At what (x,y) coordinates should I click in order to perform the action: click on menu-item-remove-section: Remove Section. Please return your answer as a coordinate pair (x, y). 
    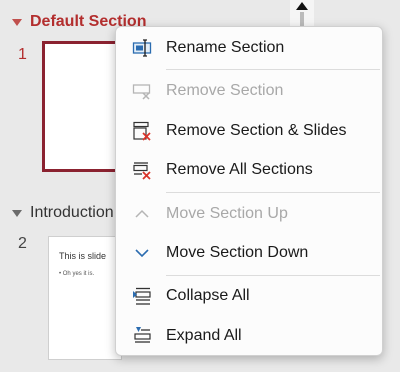
    Looking at the image, I should click on (249, 91).